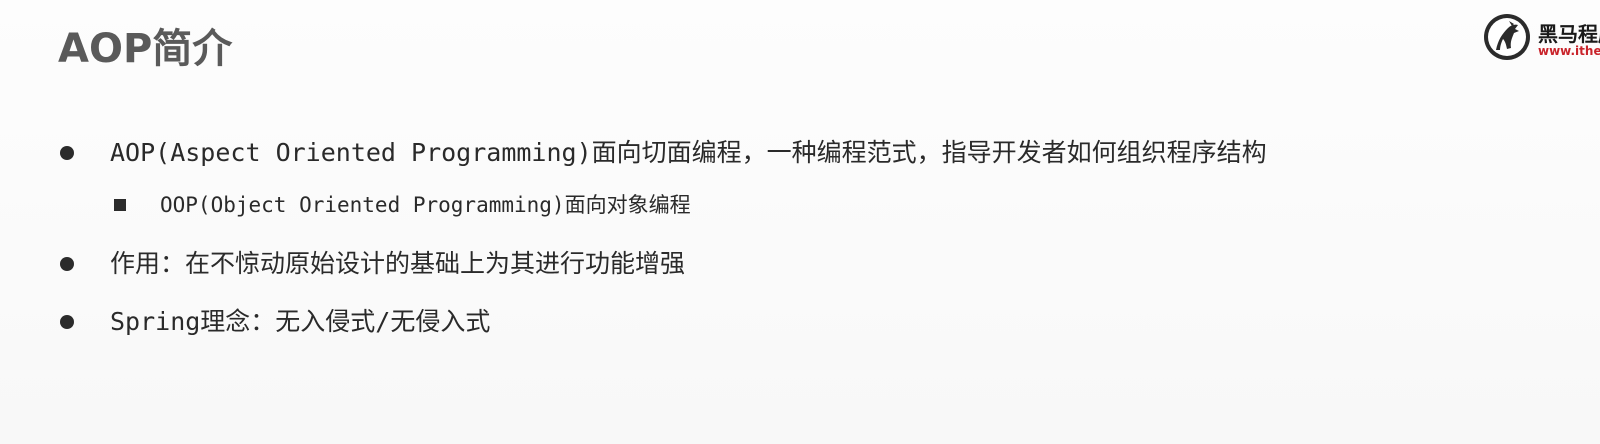  Describe the element at coordinates (120, 205) in the screenshot. I see `bullet-square` at that location.